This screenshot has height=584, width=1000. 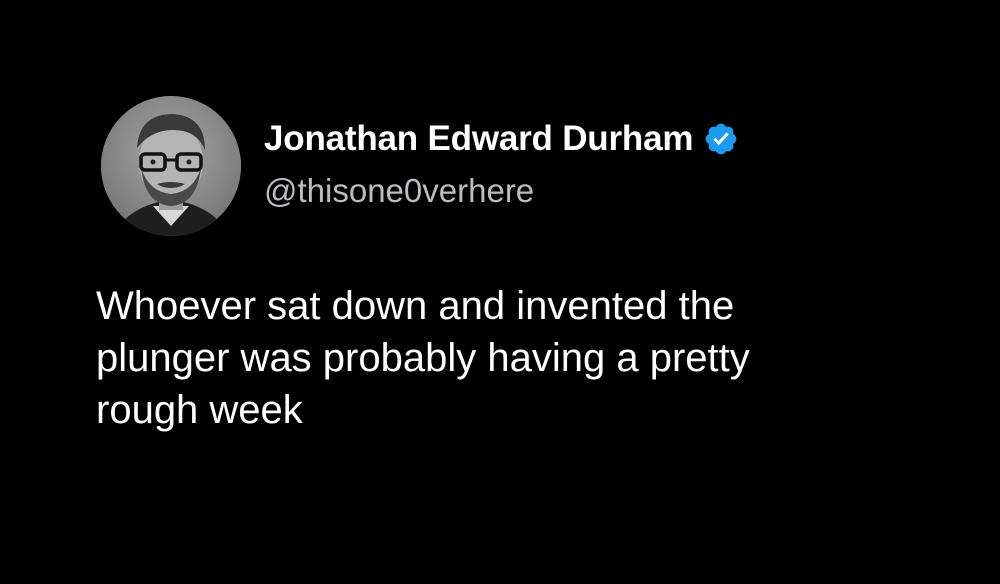 What do you see at coordinates (415, 306) in the screenshot?
I see `tweet-text-line: Whoever sat down and invented the` at bounding box center [415, 306].